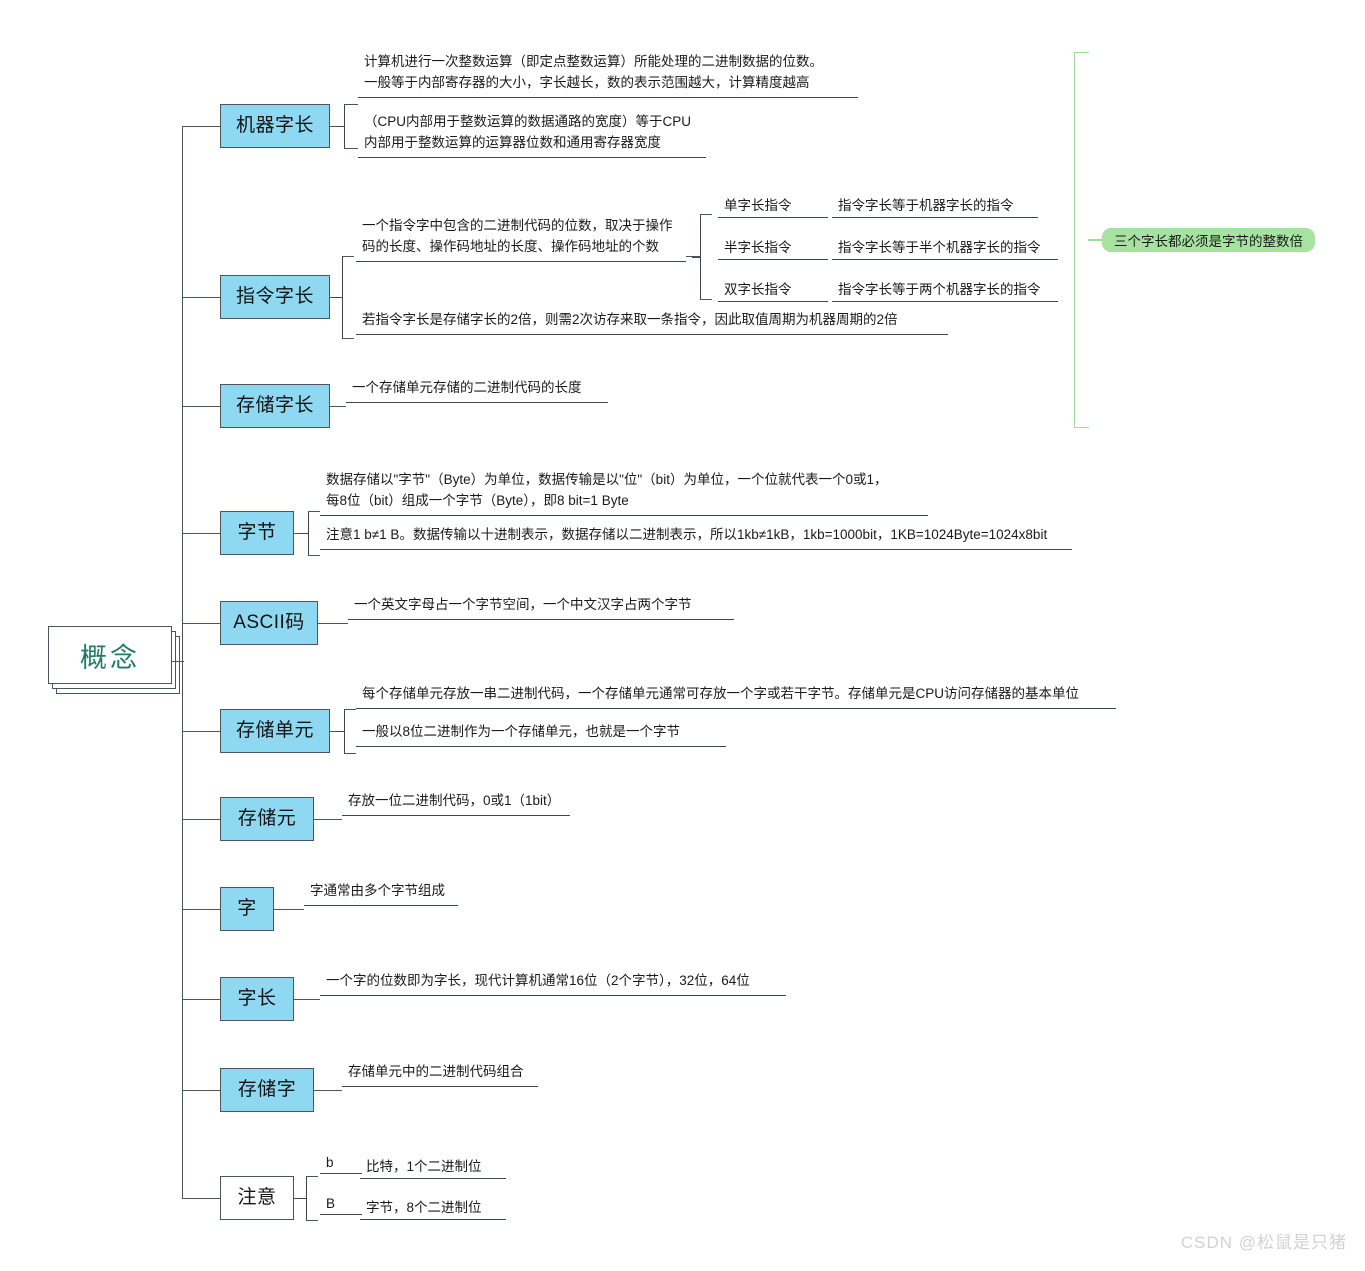 The width and height of the screenshot is (1365, 1271). I want to click on node-label: 存储单元, so click(274, 730).